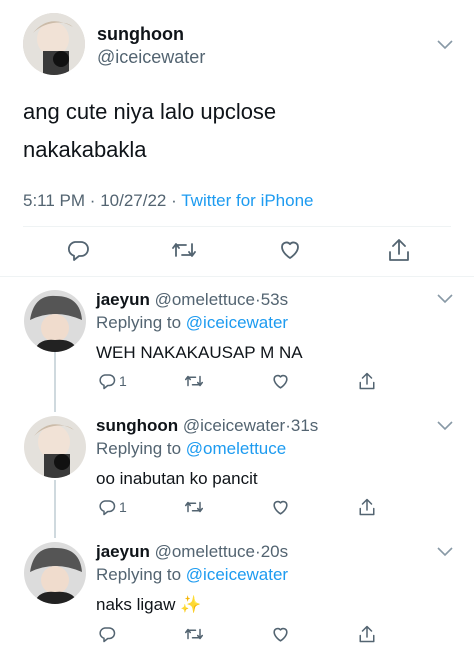  I want to click on replying-to-link: @omelettuce, so click(236, 448).